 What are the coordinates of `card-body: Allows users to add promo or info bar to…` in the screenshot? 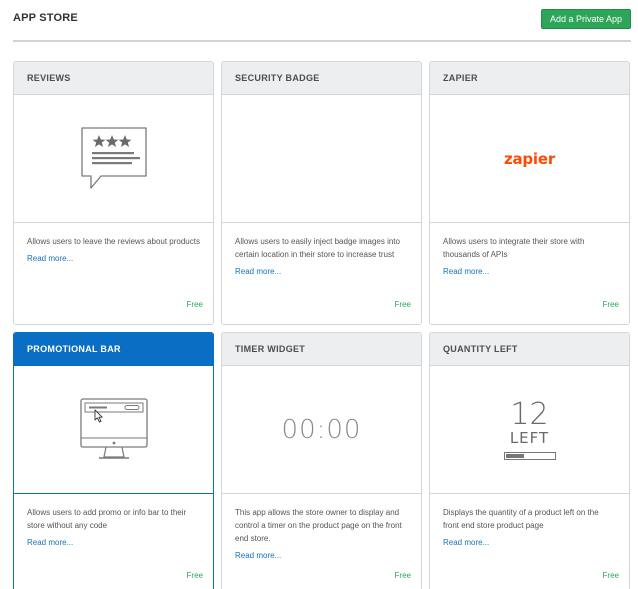 It's located at (113, 541).